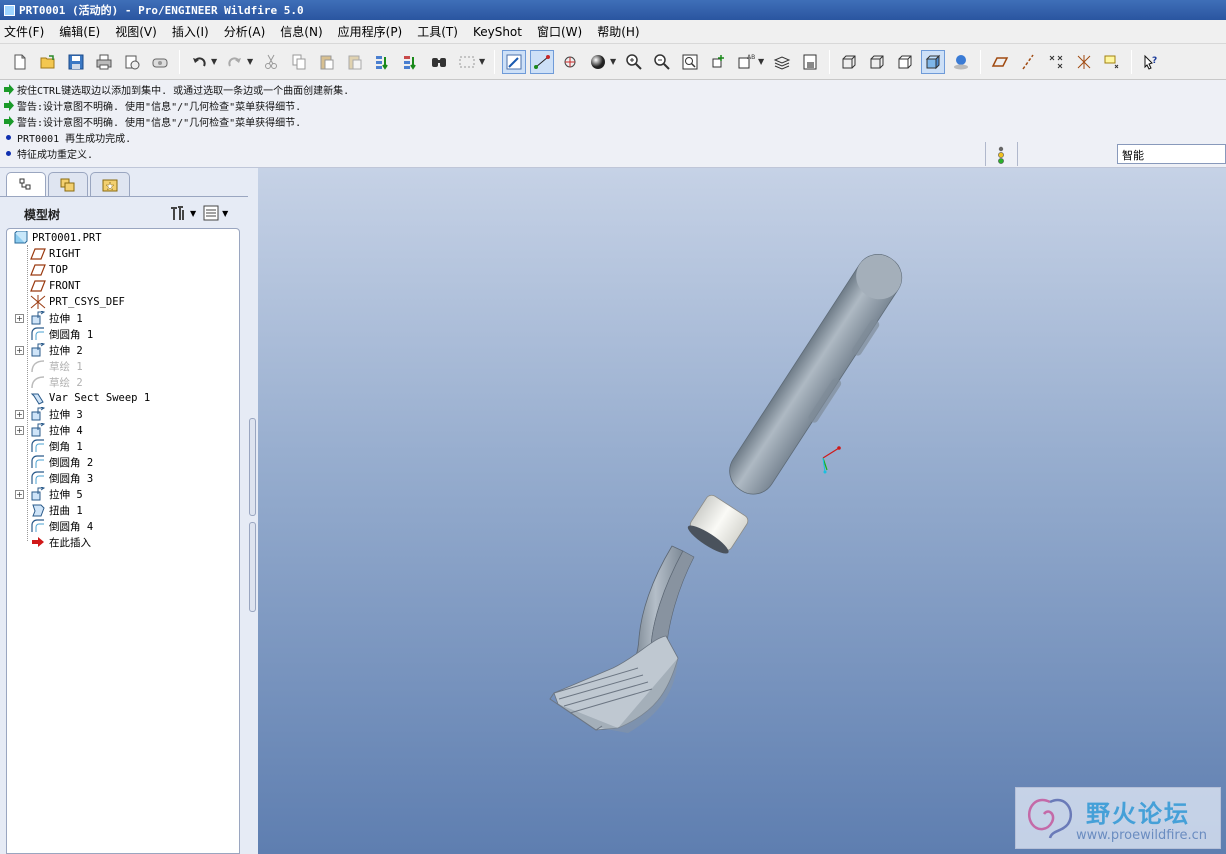 The height and width of the screenshot is (854, 1226). Describe the element at coordinates (56, 494) in the screenshot. I see `tree-node: 拉伸 5` at that location.